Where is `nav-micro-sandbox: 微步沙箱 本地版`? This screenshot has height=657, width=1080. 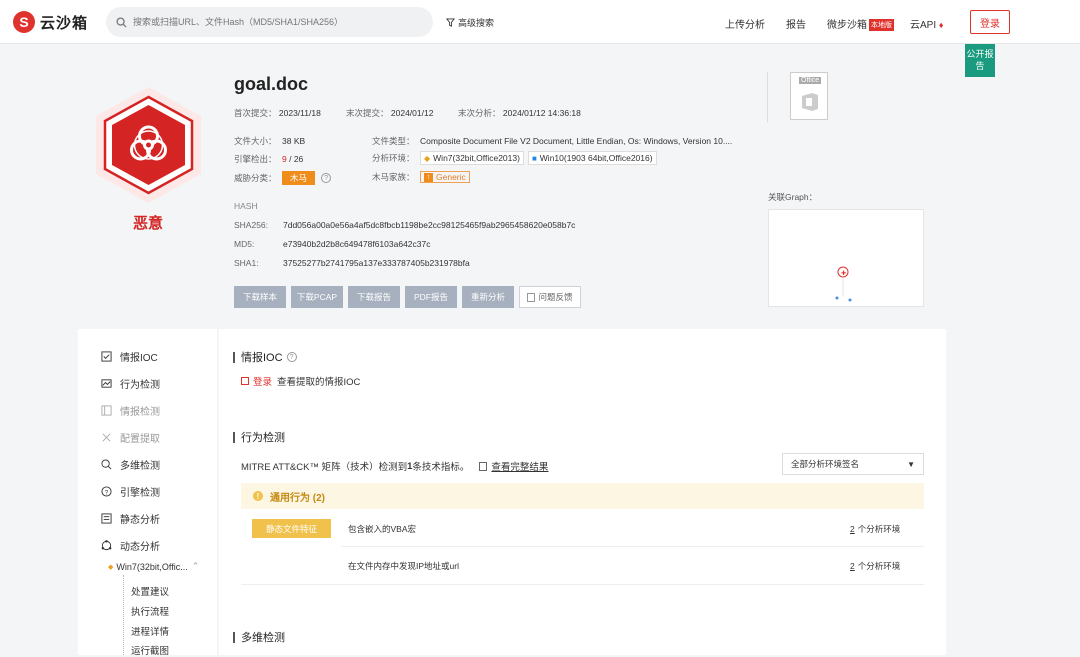
nav-micro-sandbox: 微步沙箱 本地版 is located at coordinates (860, 24).